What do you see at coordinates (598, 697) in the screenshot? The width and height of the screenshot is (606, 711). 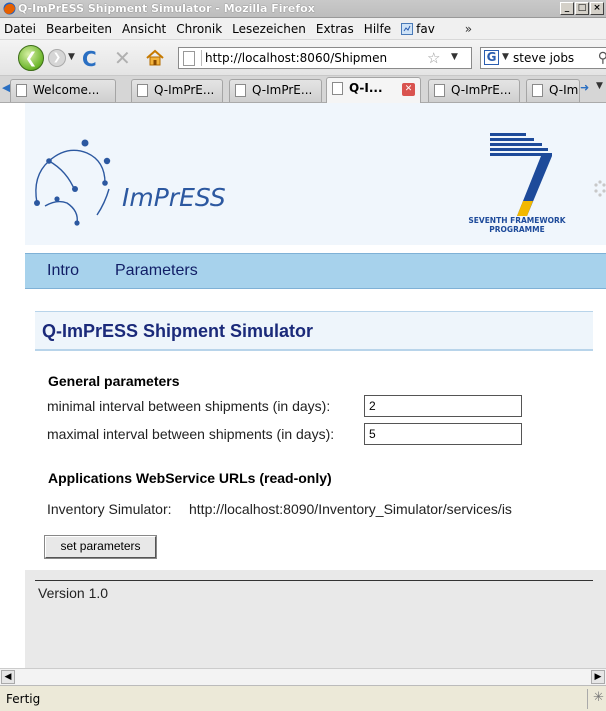 I see `firebug-icon: ✳` at bounding box center [598, 697].